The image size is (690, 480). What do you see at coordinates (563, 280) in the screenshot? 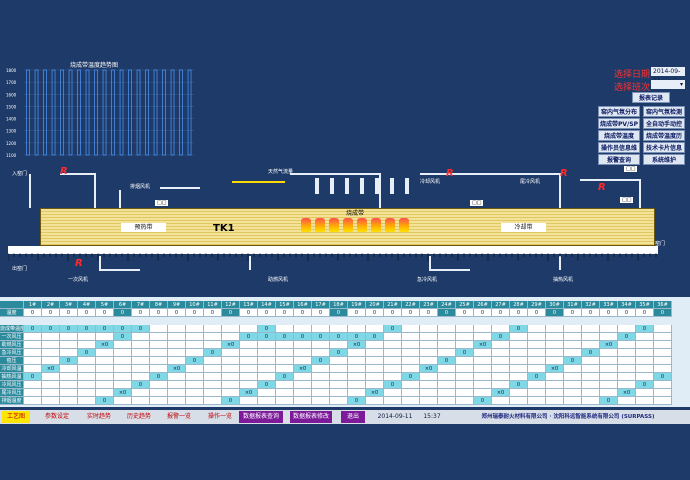
I see `fan-label-4: 抽热风机` at bounding box center [563, 280].